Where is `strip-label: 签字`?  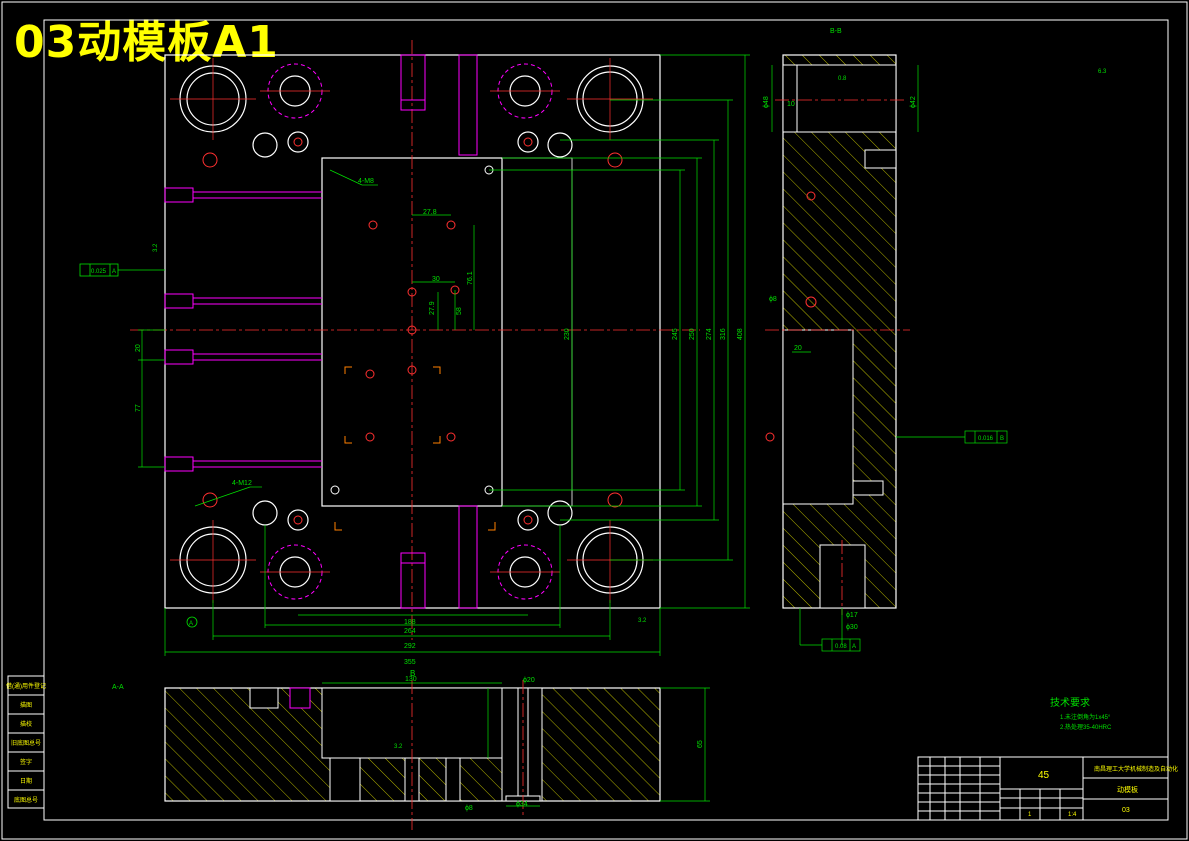
strip-label: 签字 is located at coordinates (26, 762).